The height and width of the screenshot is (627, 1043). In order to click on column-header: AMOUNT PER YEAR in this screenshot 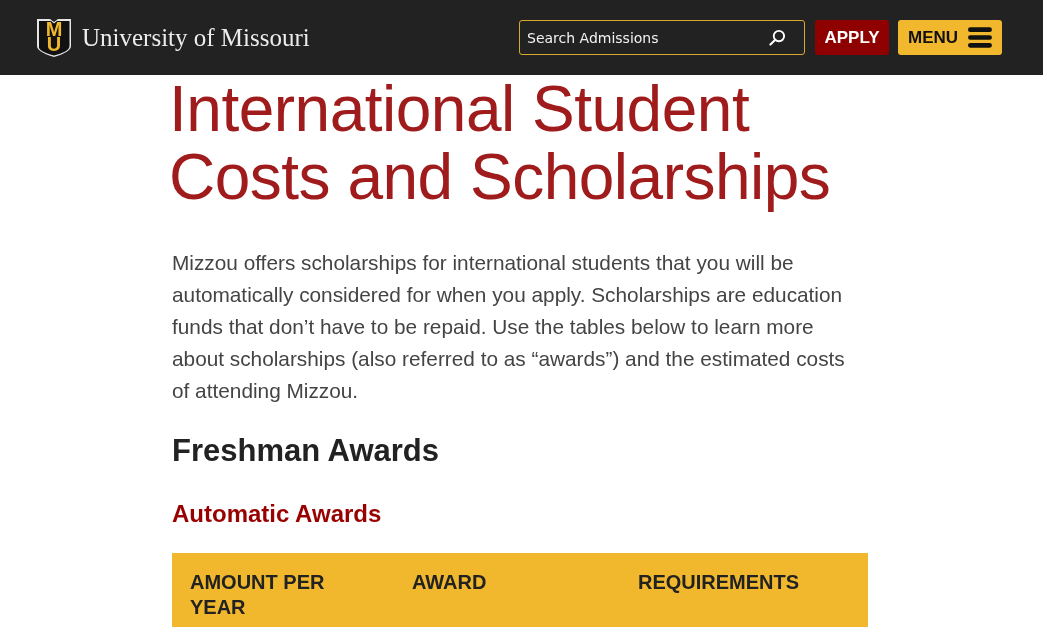, I will do `click(257, 595)`.